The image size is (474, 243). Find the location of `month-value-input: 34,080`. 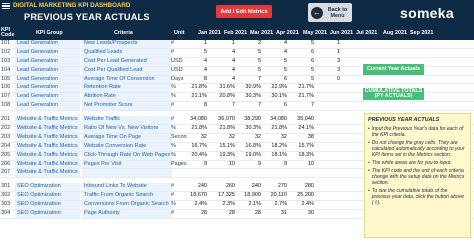

month-value-input: 34,080 is located at coordinates (276, 120).